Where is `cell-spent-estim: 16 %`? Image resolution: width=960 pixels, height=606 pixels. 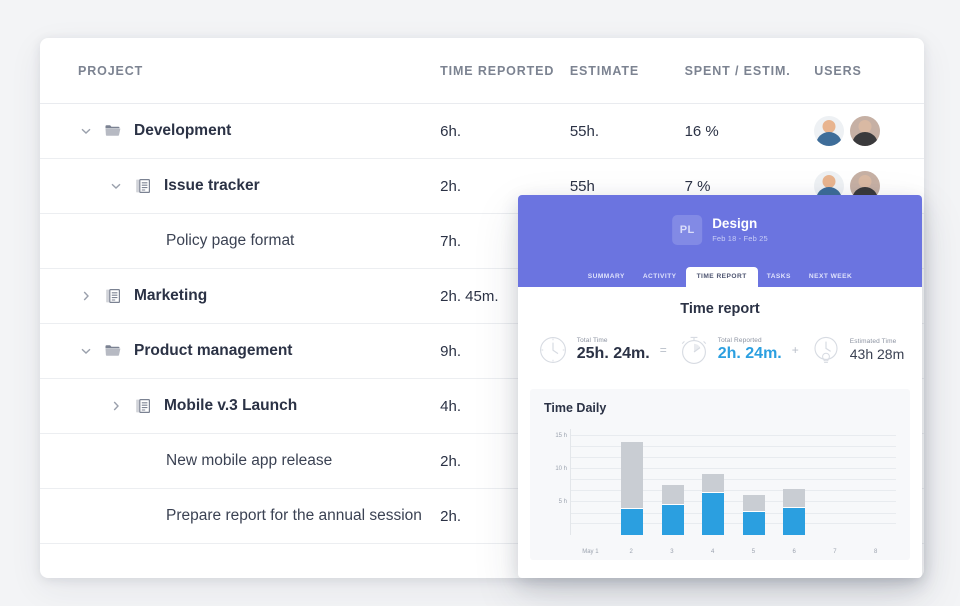 cell-spent-estim: 16 % is located at coordinates (701, 131).